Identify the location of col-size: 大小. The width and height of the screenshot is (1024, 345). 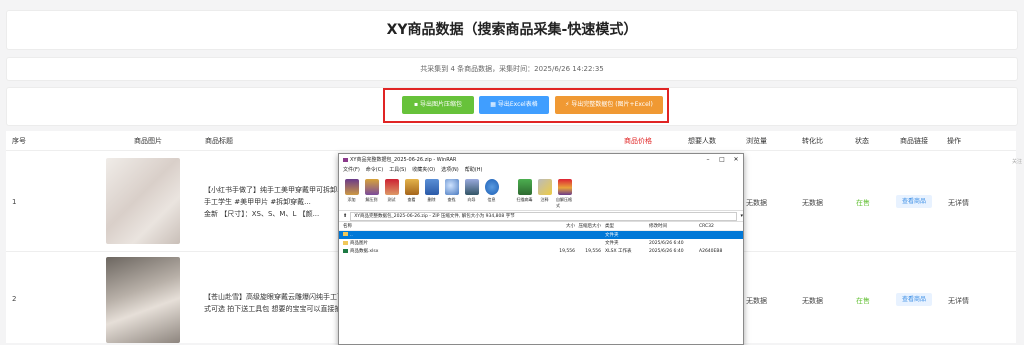
(562, 226).